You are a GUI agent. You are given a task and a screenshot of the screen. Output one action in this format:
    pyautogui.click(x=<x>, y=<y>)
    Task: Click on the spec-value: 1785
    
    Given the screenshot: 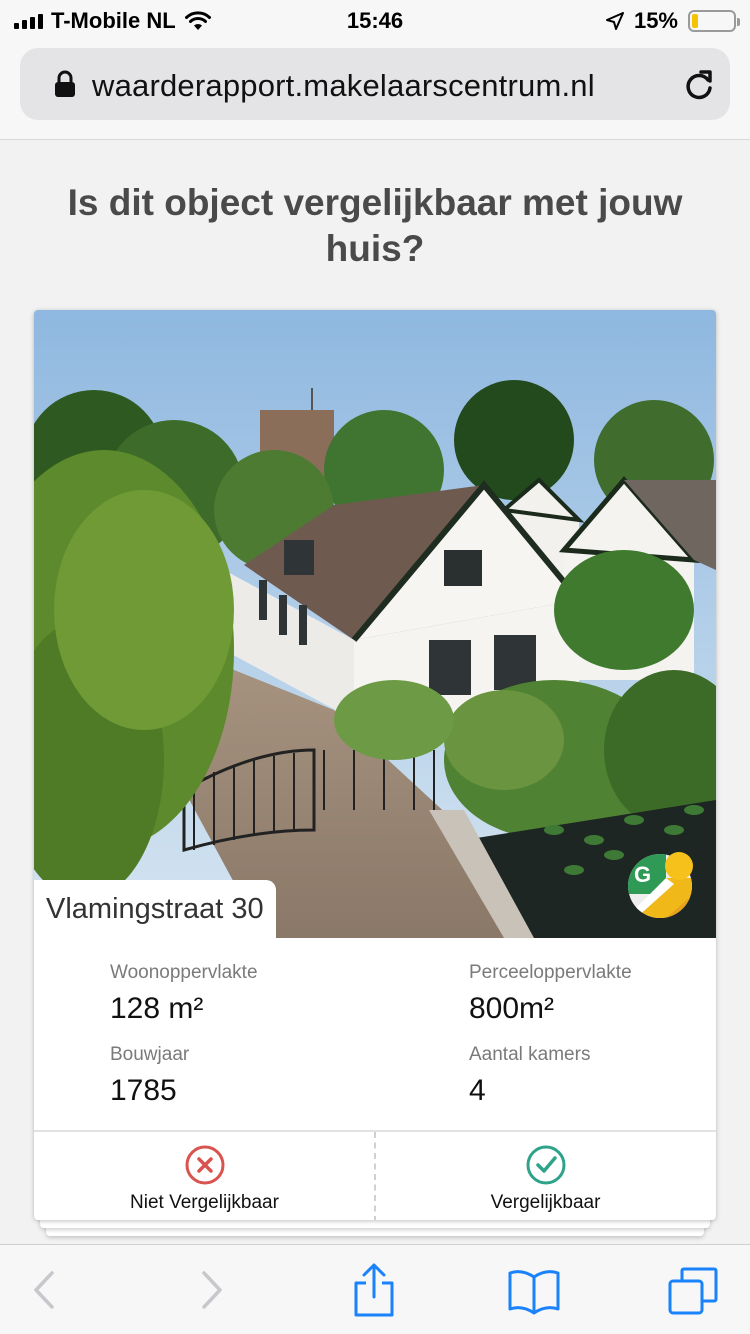 What is the action you would take?
    pyautogui.click(x=143, y=1090)
    